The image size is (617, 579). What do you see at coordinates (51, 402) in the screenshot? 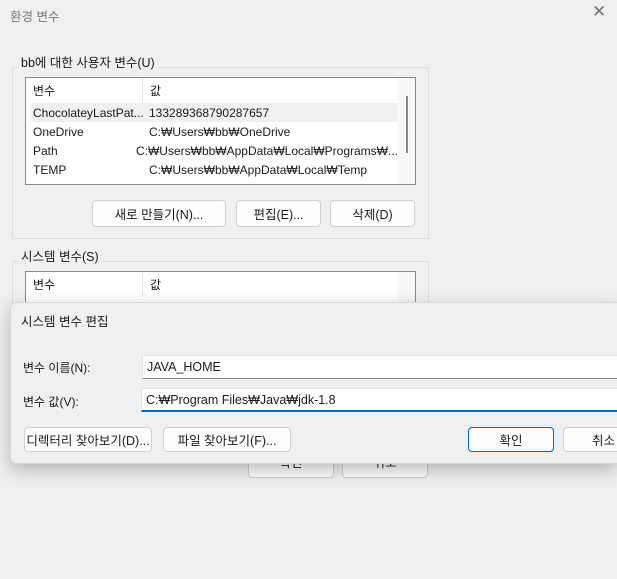
I see `value-label: 변수 값(V):` at bounding box center [51, 402].